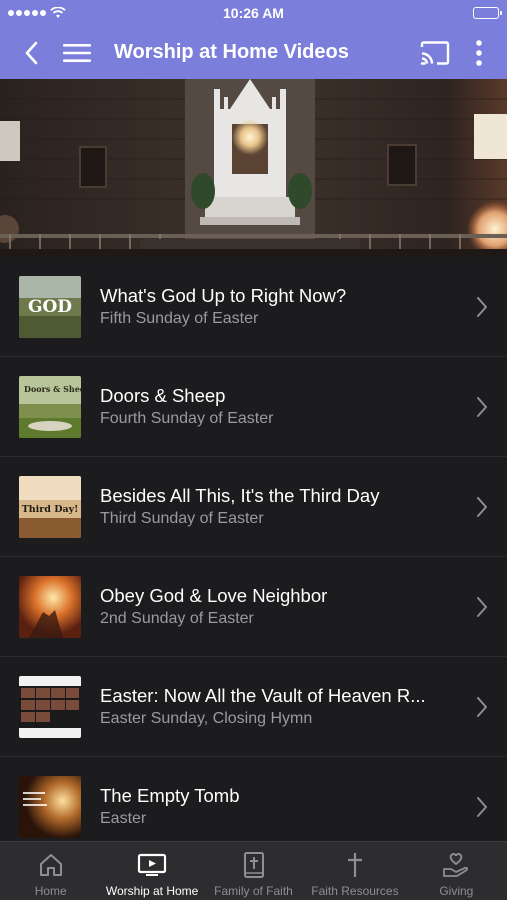 The image size is (507, 900). I want to click on video-title: Obey God & Love Neighbor, so click(214, 595).